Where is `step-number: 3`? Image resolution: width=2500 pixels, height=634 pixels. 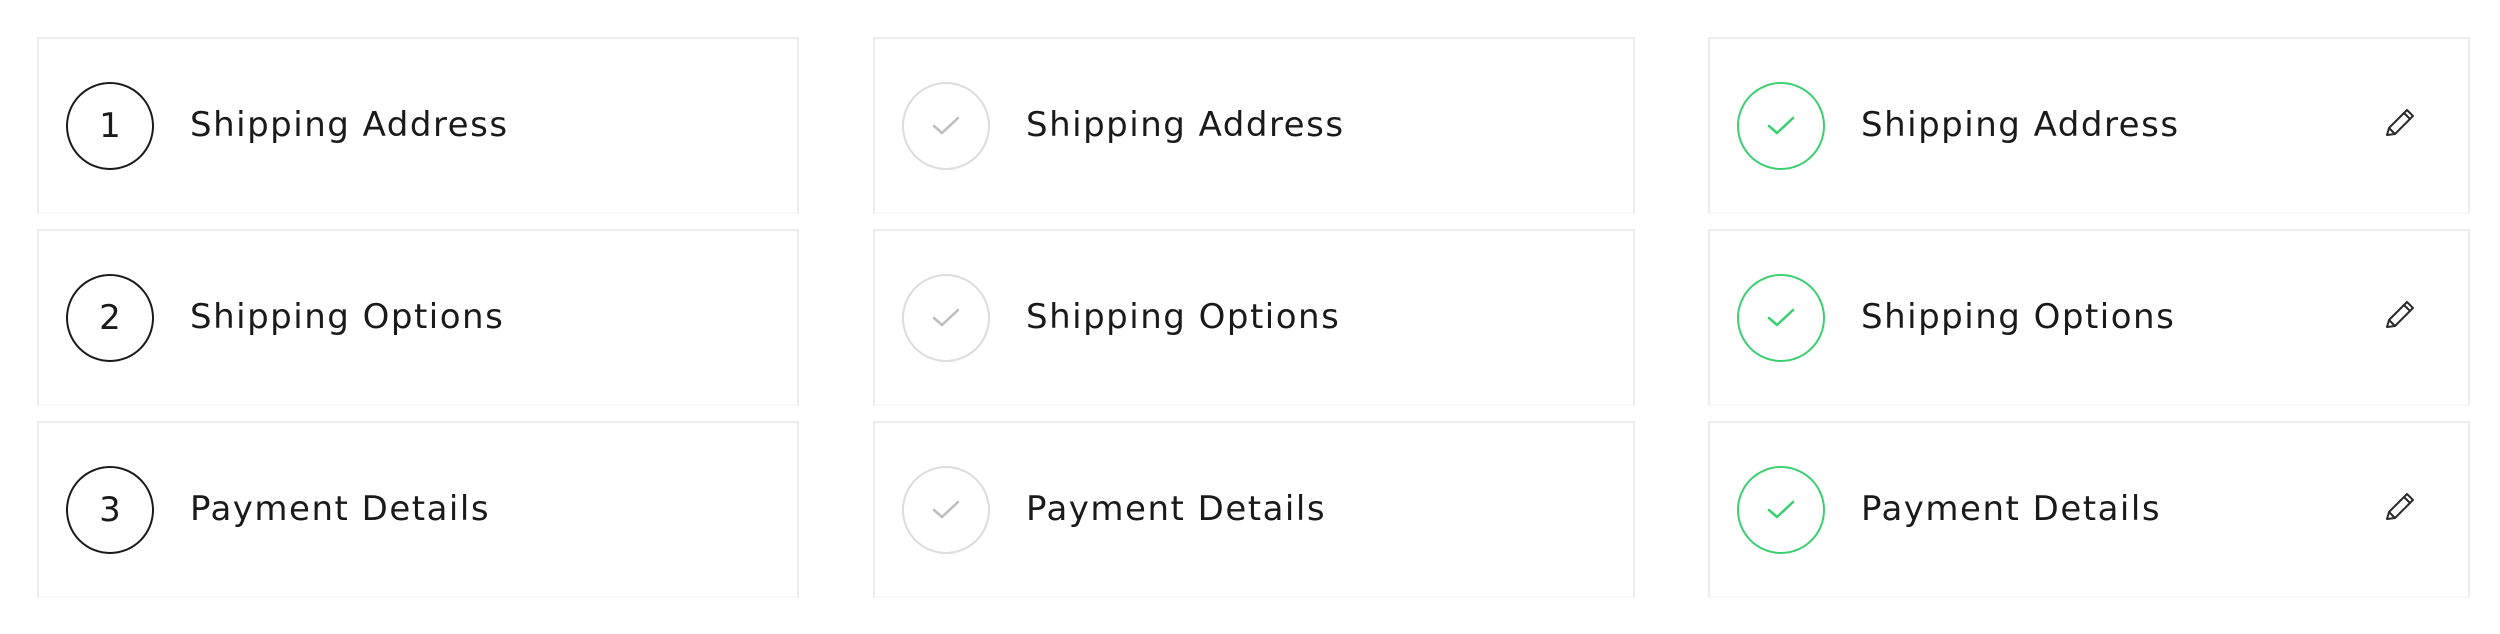
step-number: 3 is located at coordinates (110, 510).